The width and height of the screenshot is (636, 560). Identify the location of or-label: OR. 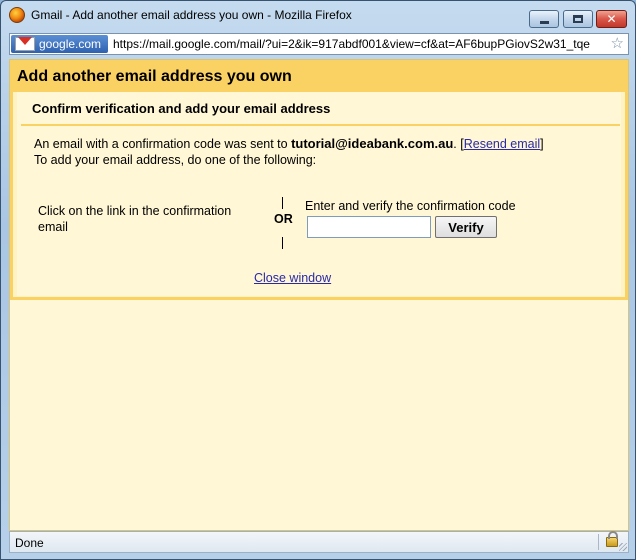
(283, 219).